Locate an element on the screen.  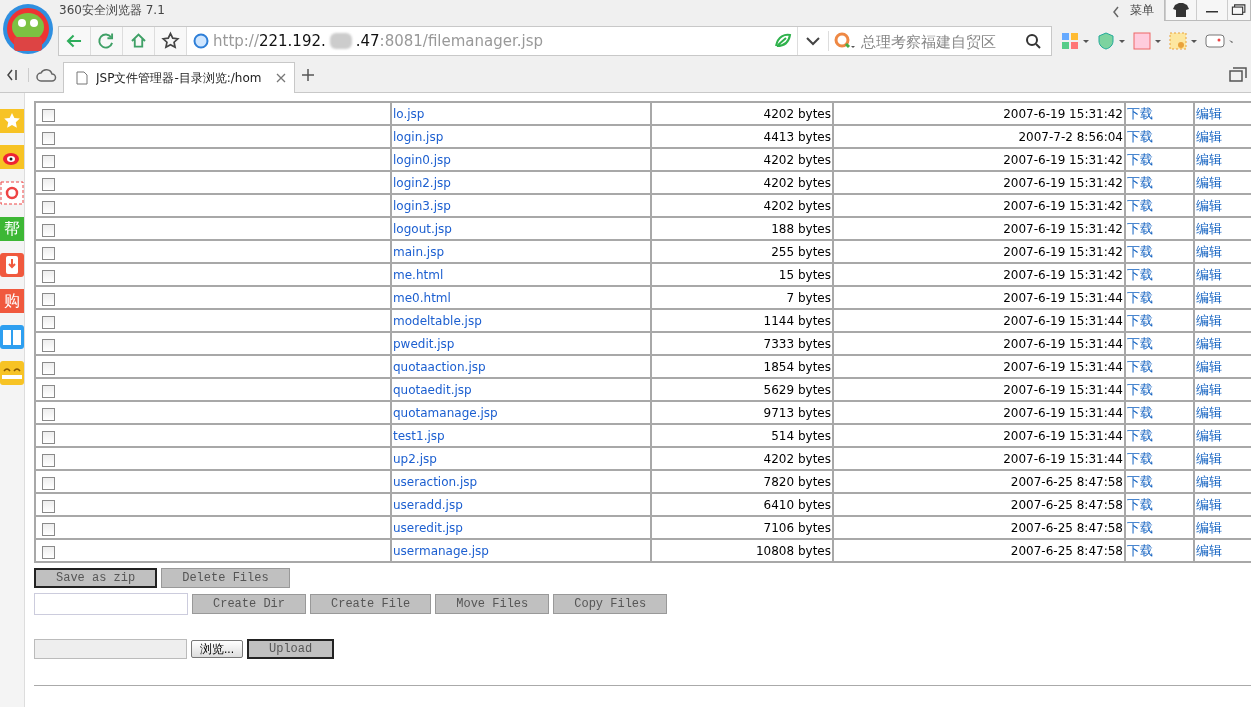
smiley-icon is located at coordinates (12, 373).